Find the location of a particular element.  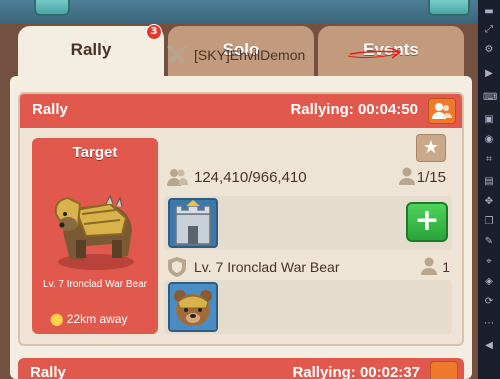

plus-icon: + is located at coordinates (427, 220).